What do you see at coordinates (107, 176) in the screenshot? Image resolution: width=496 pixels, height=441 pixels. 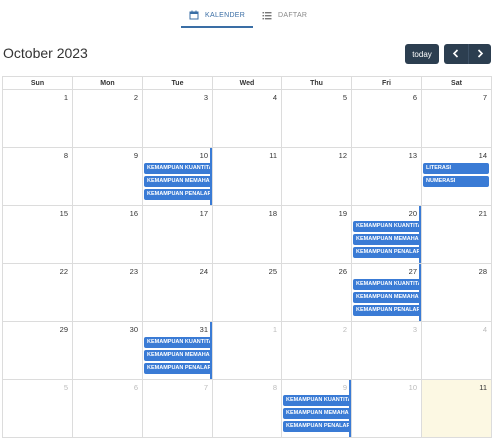 I see `day-cell: 9` at bounding box center [107, 176].